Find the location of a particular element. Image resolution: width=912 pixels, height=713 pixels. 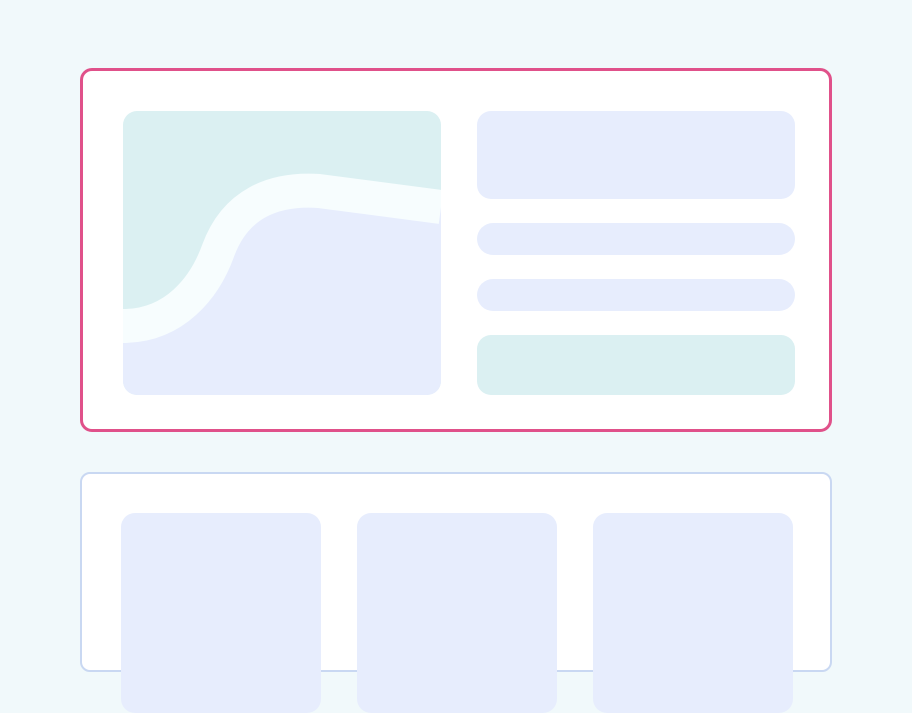

hero-image-placeholder is located at coordinates (282, 253).